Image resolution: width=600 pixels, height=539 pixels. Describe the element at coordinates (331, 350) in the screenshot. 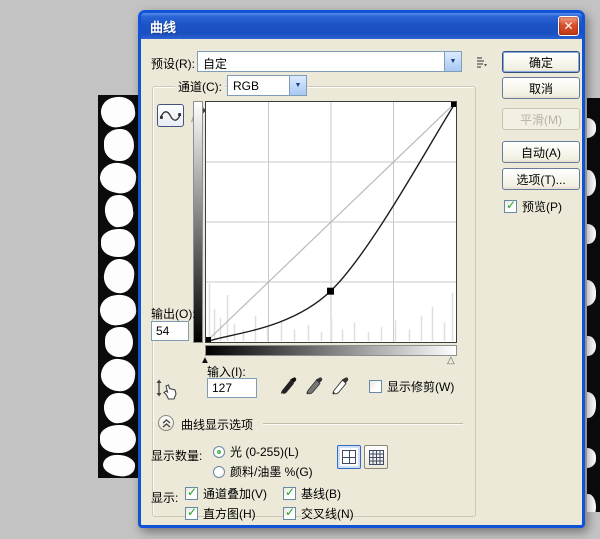

I see `input-gradient-ramp` at that location.